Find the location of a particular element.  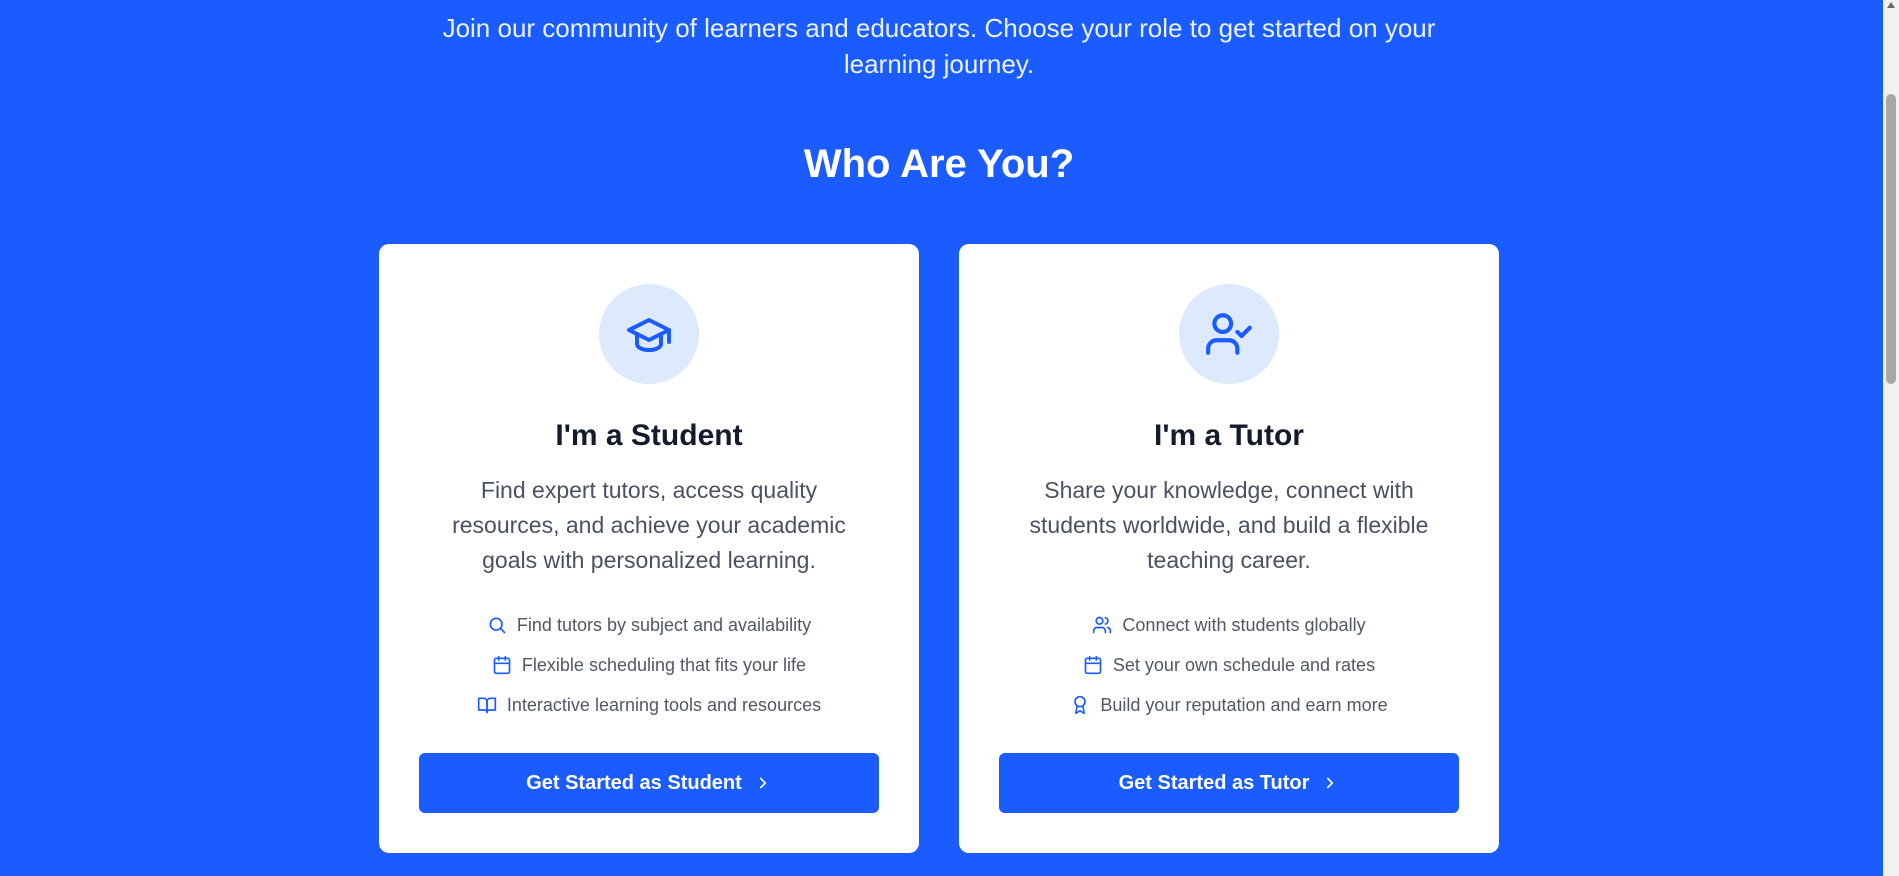

user-check-icon is located at coordinates (1229, 334).